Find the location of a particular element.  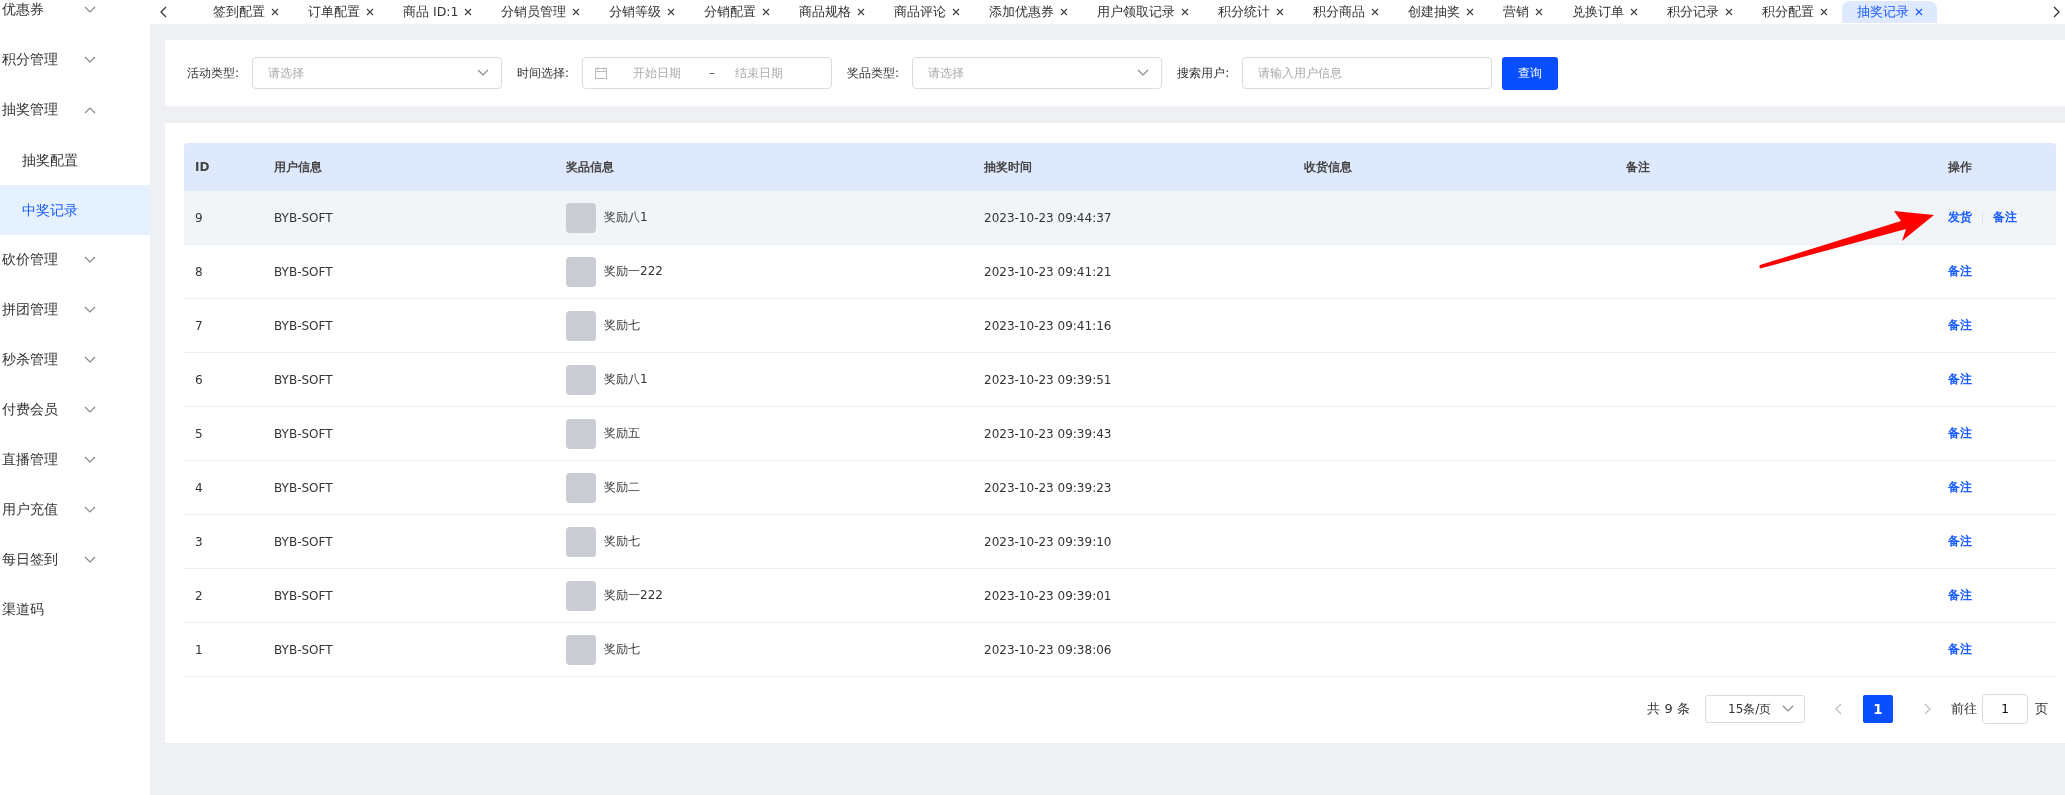

tab: 商品评论 is located at coordinates (927, 12).